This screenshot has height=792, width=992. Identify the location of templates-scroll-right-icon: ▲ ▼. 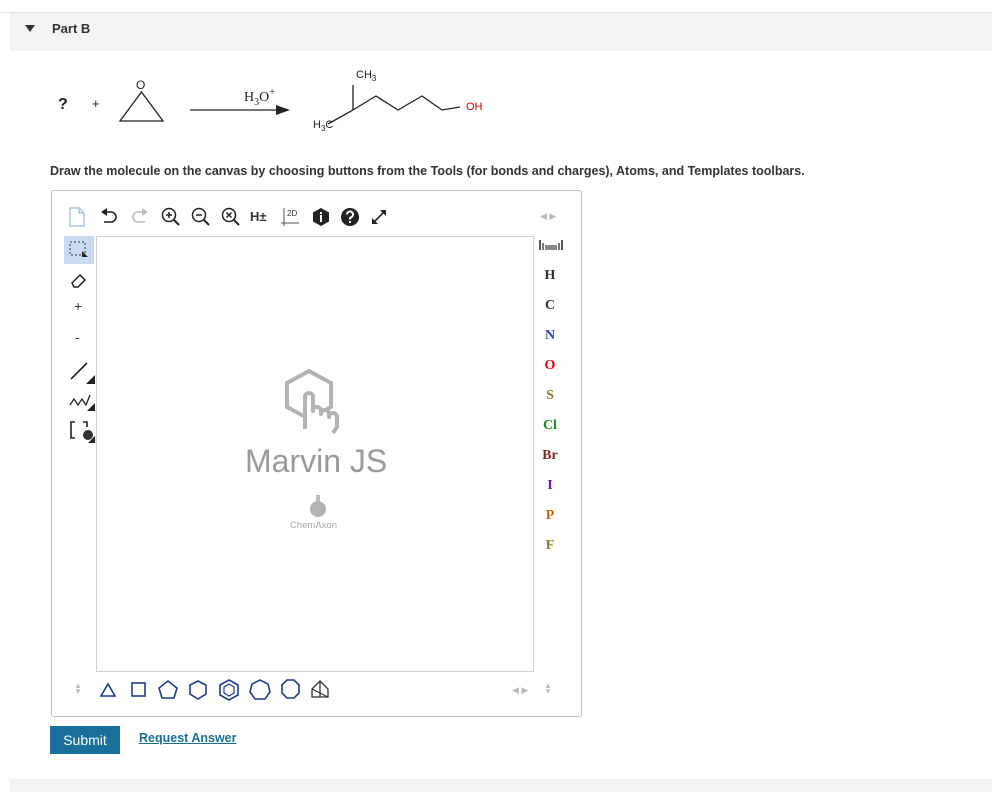
(548, 689).